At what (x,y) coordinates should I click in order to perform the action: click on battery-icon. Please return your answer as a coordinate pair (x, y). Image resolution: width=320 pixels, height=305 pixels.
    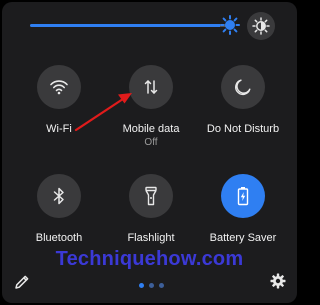
    Looking at the image, I should click on (243, 196).